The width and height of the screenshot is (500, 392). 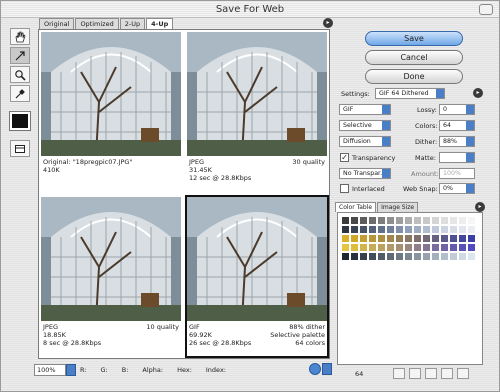 I want to click on settings-preset-select: GIF 64 Dithered, so click(x=410, y=93).